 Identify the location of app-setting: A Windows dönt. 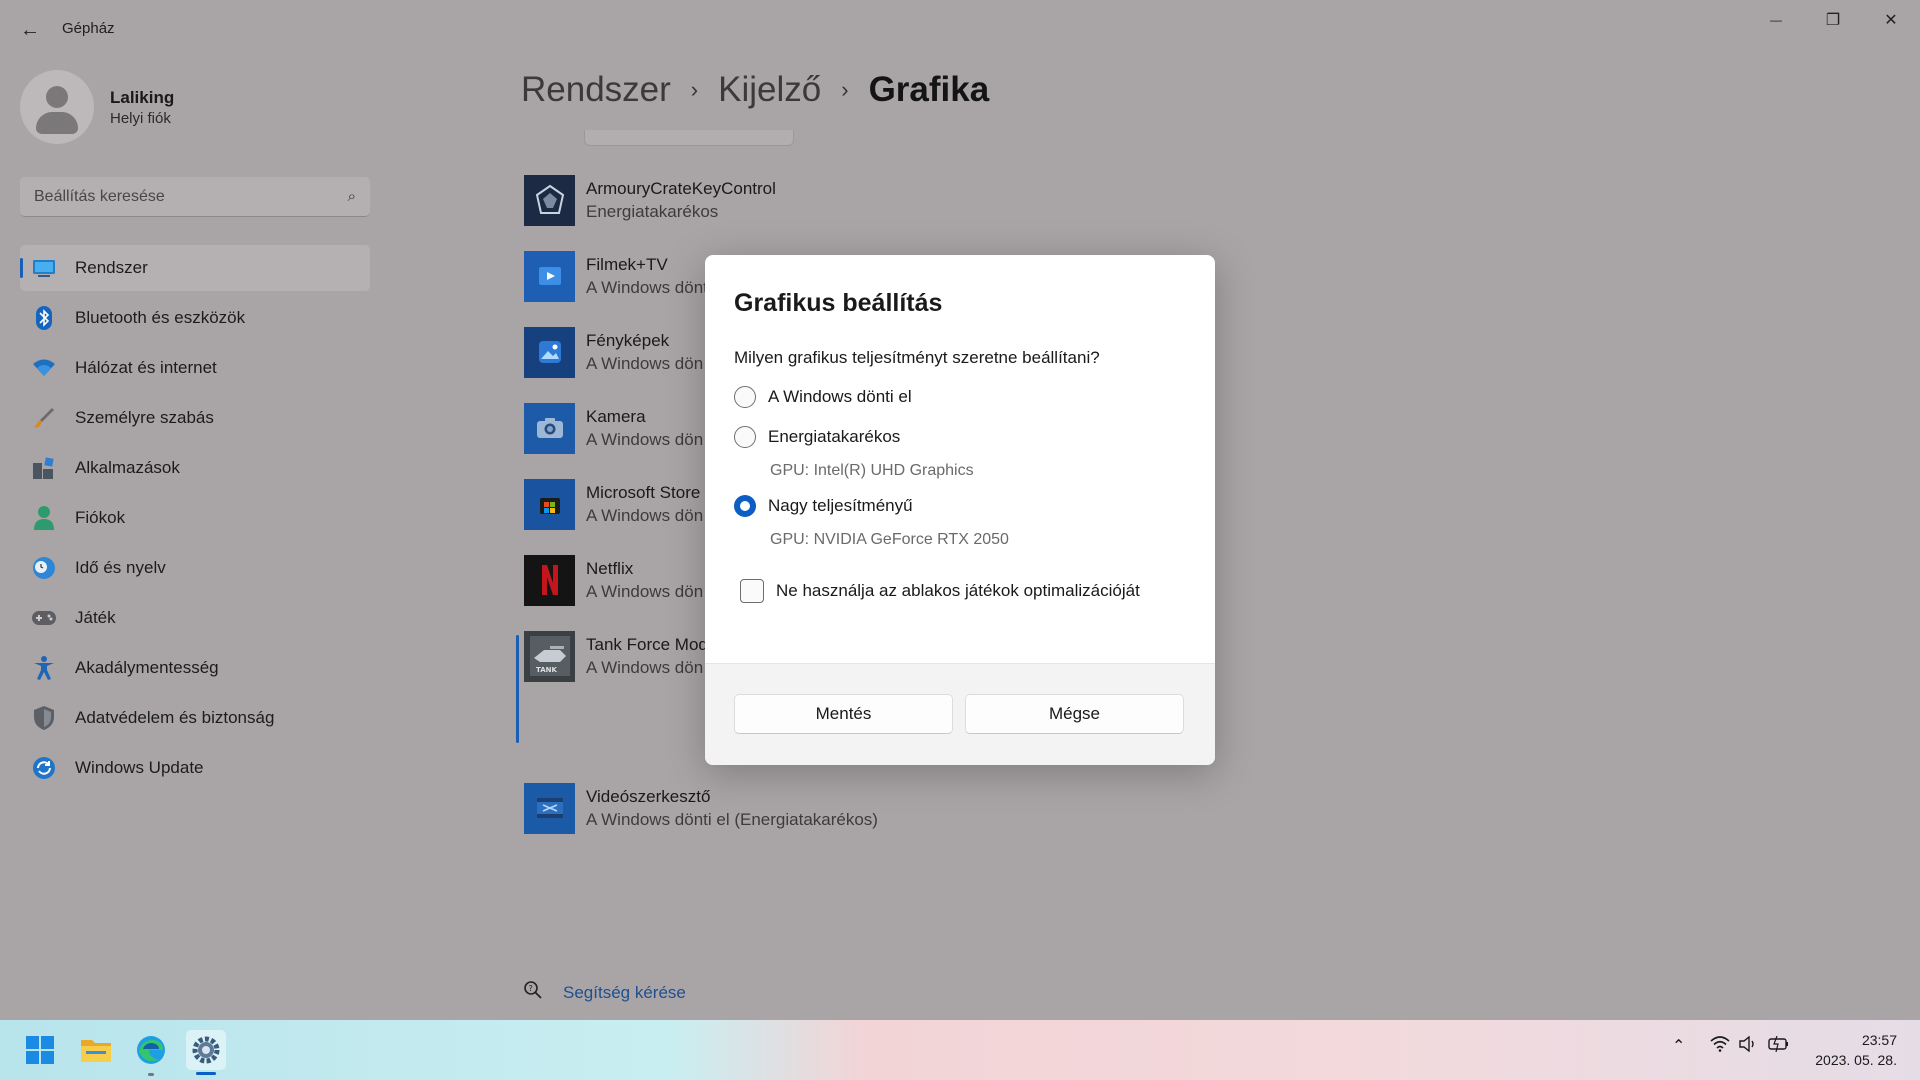
(647, 287).